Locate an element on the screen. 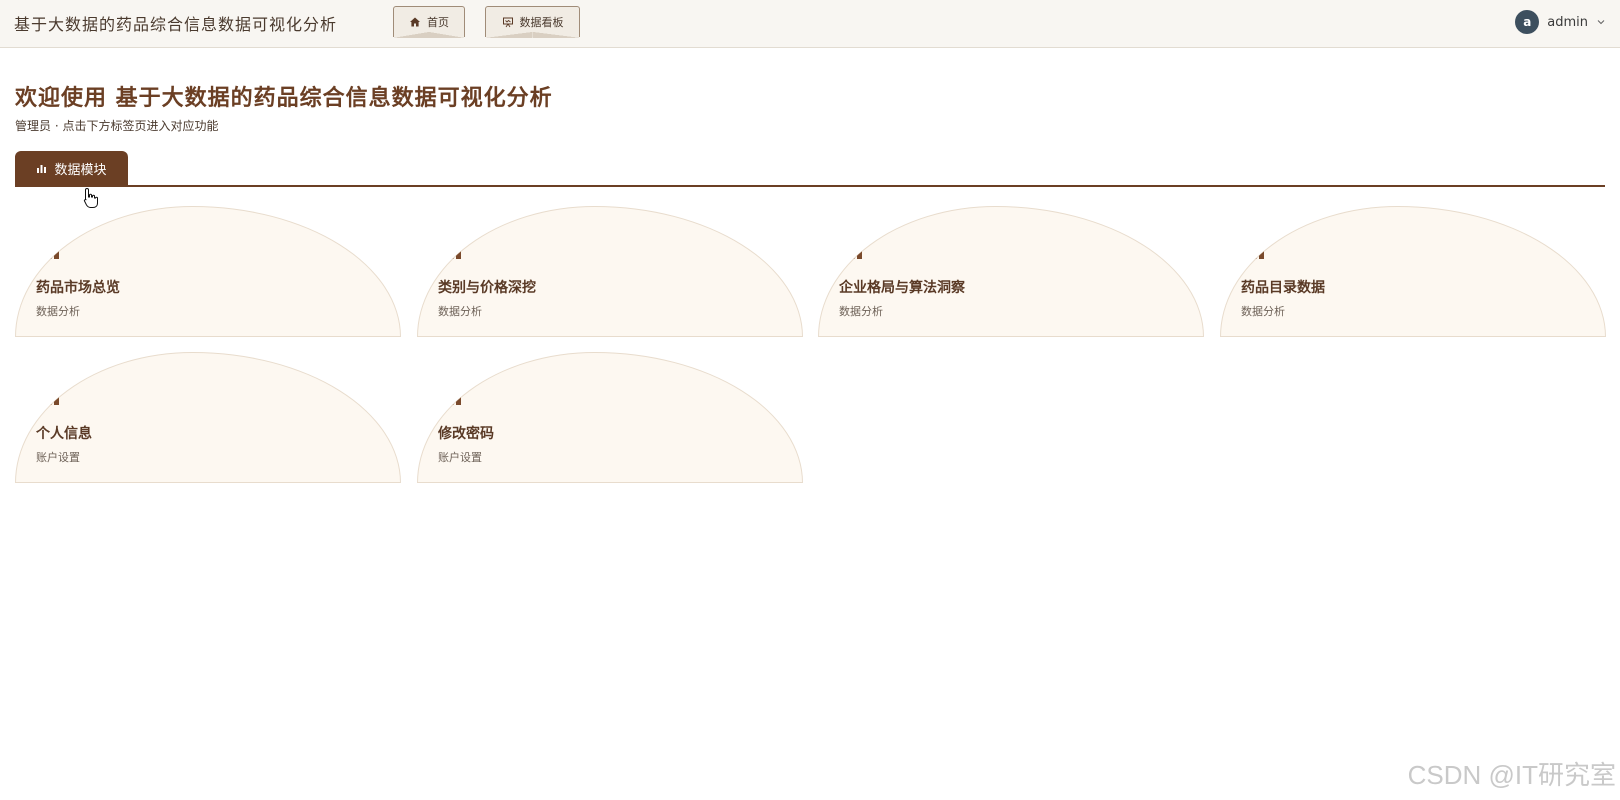 This screenshot has height=800, width=1620. page-title: 欢迎使用 基于大数据的药品综合信息数据可视化分析 is located at coordinates (284, 98).